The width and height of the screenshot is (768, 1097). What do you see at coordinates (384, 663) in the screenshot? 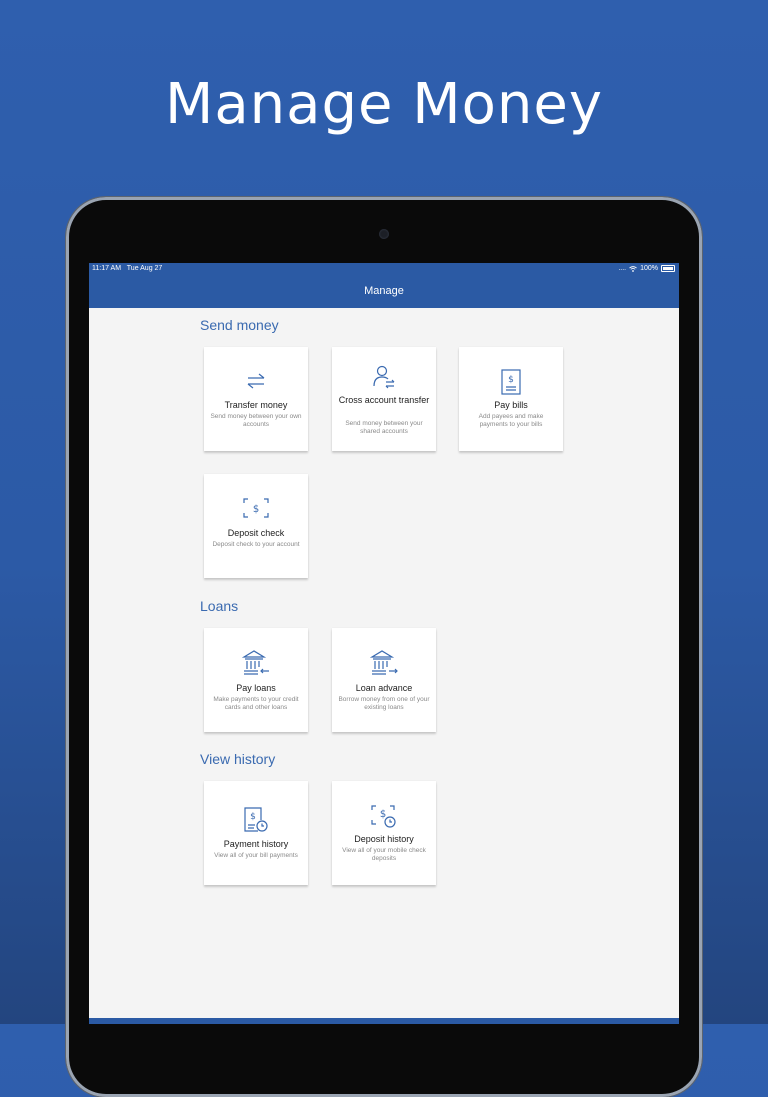
I see `bank-arrow-right-icon` at bounding box center [384, 663].